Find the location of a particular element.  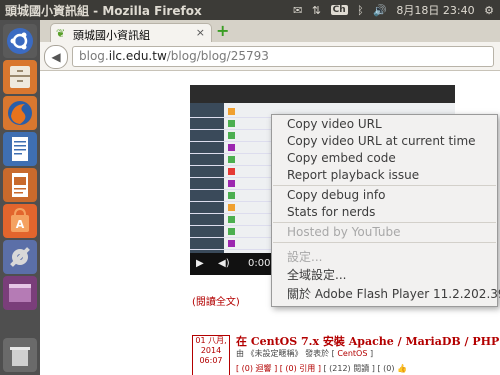

dash-home-button is located at coordinates (20, 41).